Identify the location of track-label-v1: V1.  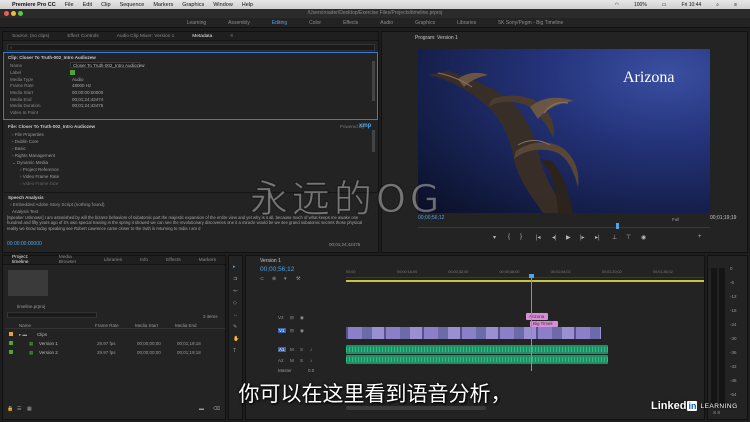
(282, 330).